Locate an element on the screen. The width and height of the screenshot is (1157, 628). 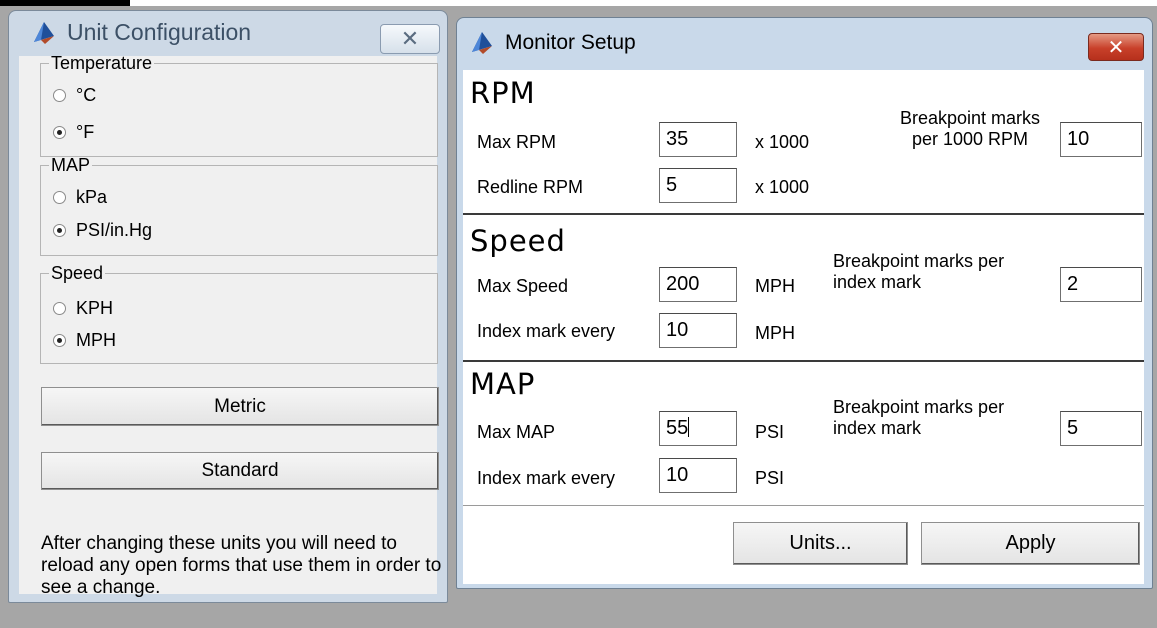
speed-breakpoint-label-line2: index mark is located at coordinates (877, 282).